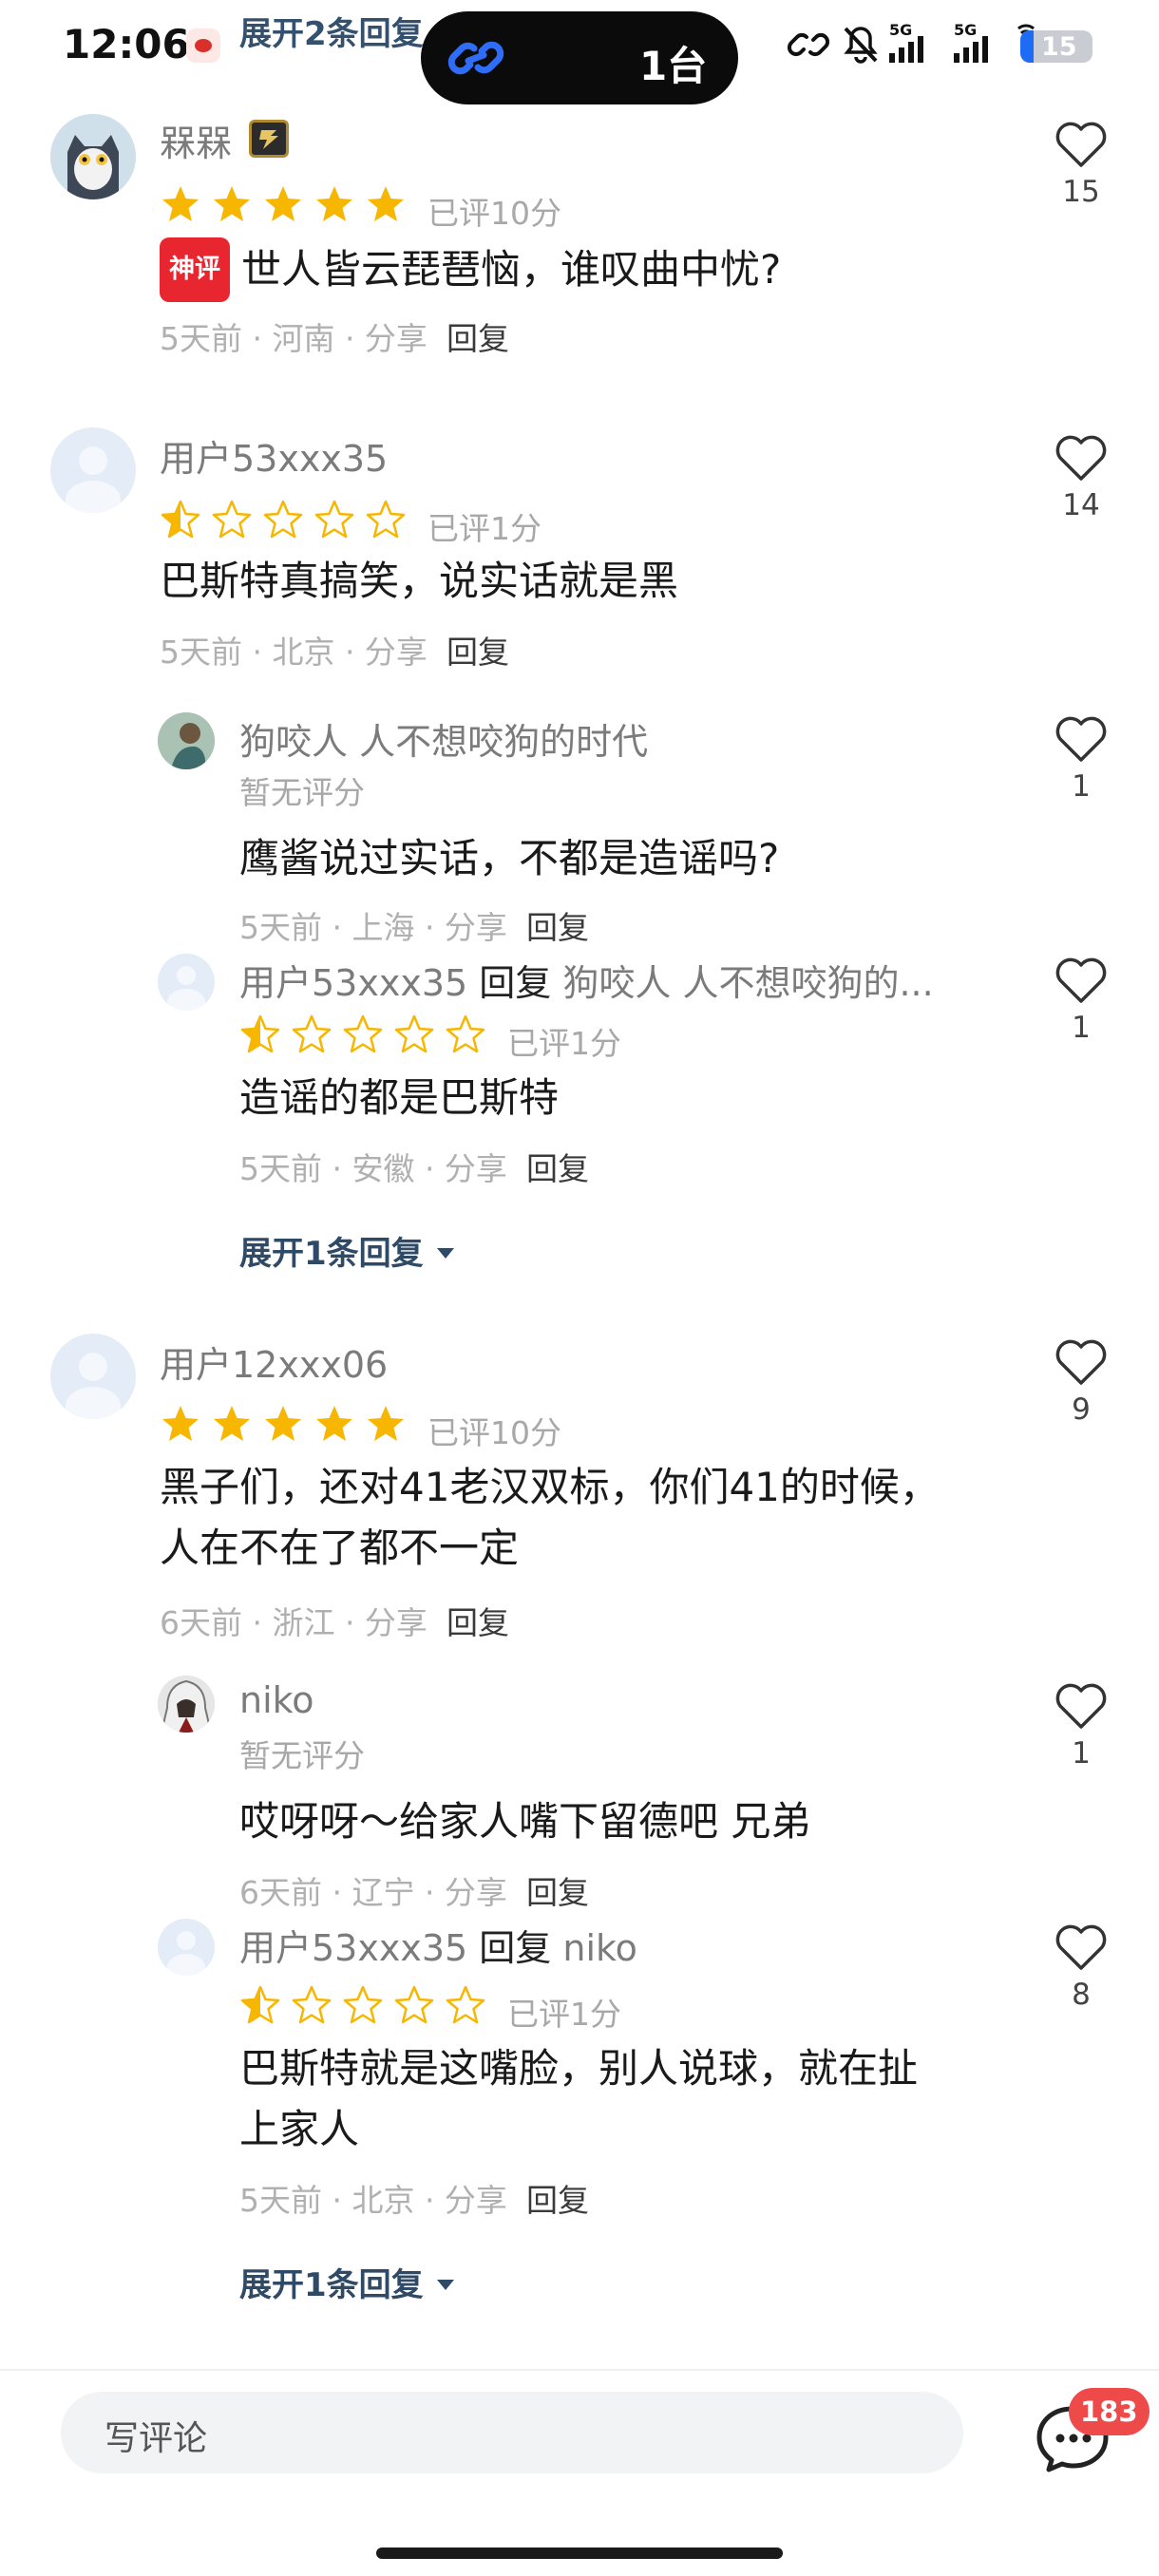 This screenshot has height=2576, width=1159. I want to click on battery-indicator: 15, so click(1056, 46).